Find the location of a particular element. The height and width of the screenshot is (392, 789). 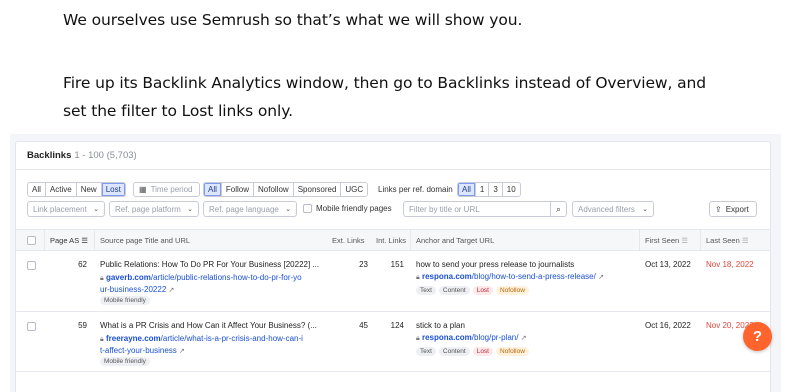

per-domain-tab-1: 1 is located at coordinates (482, 189).